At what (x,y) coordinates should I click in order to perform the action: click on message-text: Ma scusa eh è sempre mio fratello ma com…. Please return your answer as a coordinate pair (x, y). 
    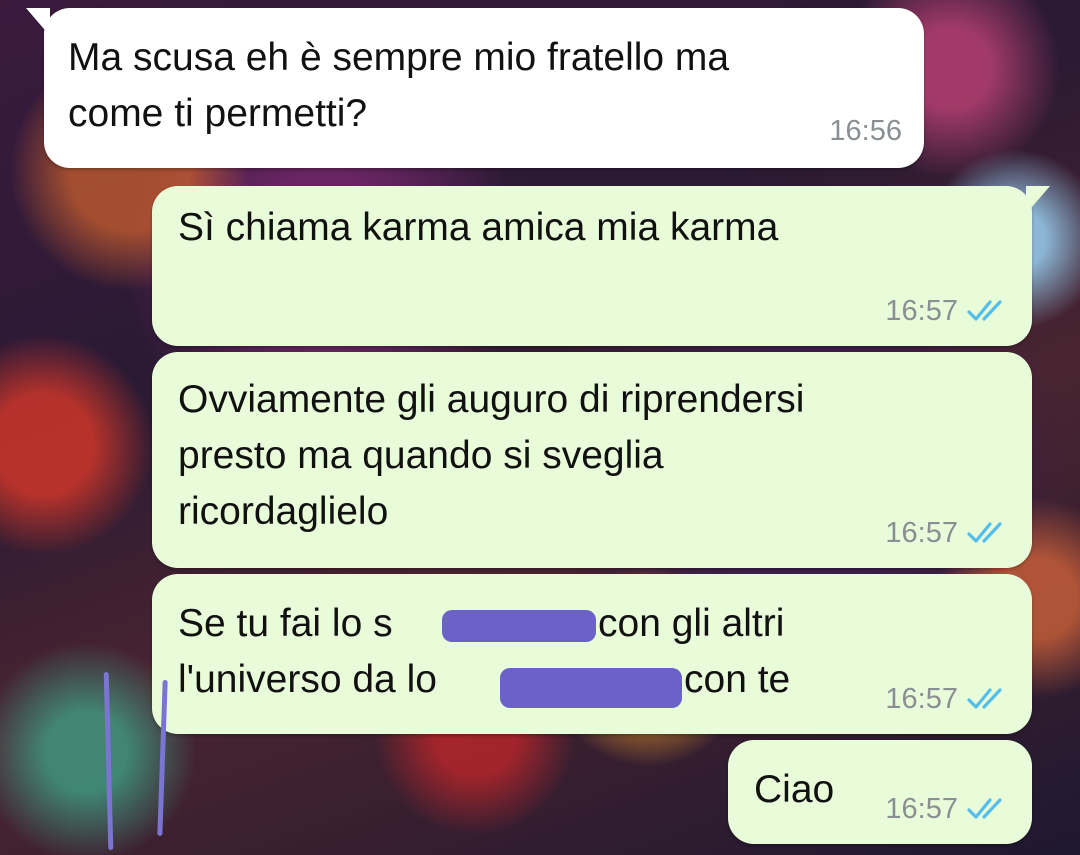
    Looking at the image, I should click on (399, 85).